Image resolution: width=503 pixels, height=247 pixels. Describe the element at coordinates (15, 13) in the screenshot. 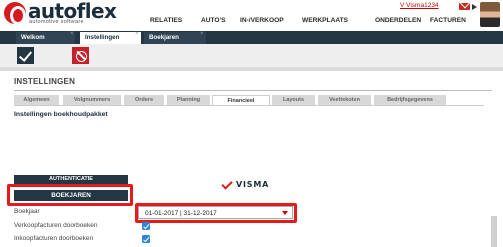

I see `autoflex-logo-icon` at that location.